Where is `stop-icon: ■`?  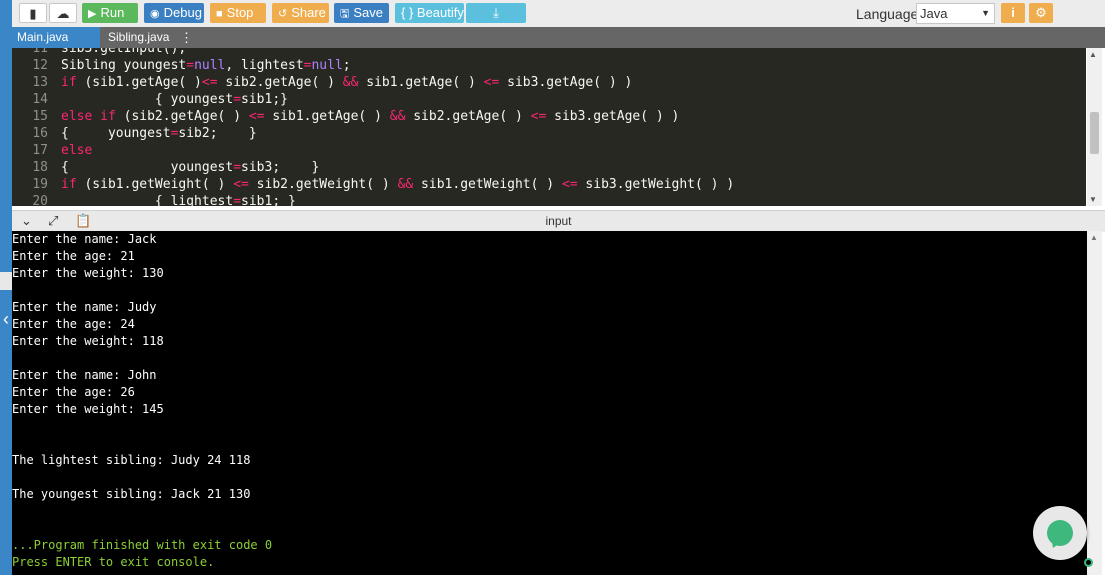
stop-icon: ■ is located at coordinates (219, 14).